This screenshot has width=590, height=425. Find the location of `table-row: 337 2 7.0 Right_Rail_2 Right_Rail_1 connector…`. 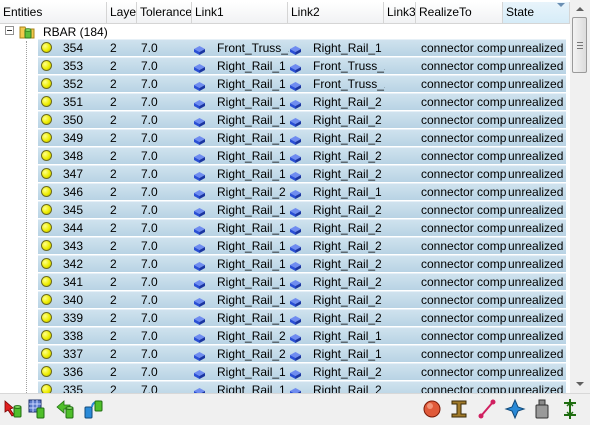

table-row: 337 2 7.0 Right_Rail_2 Right_Rail_1 connector… is located at coordinates (302, 353).